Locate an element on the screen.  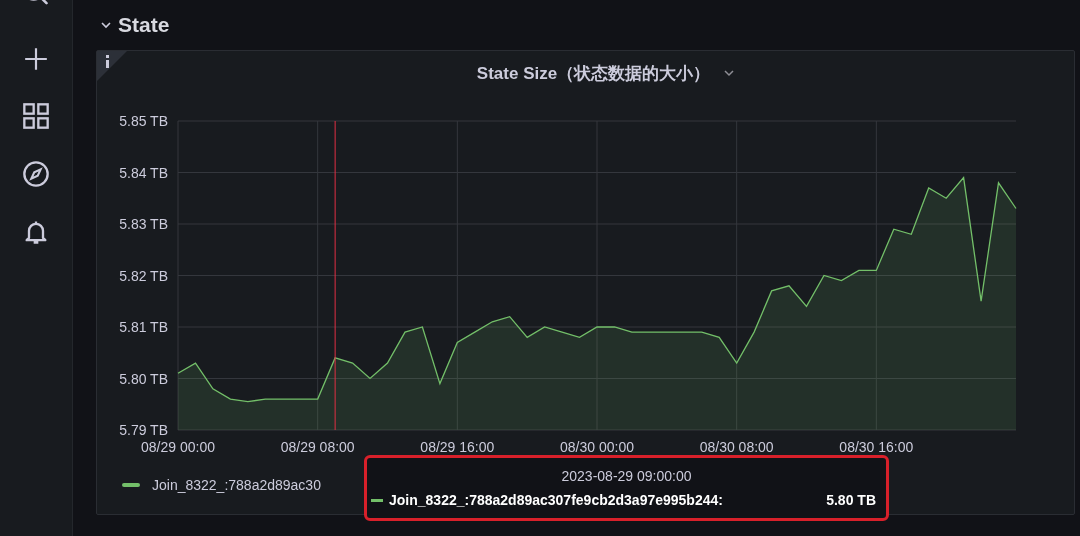
y-tick-label: 5.83 TB is located at coordinates (143, 224).